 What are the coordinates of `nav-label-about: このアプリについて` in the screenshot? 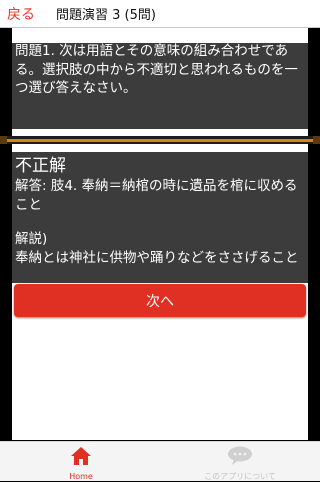 It's located at (240, 476).